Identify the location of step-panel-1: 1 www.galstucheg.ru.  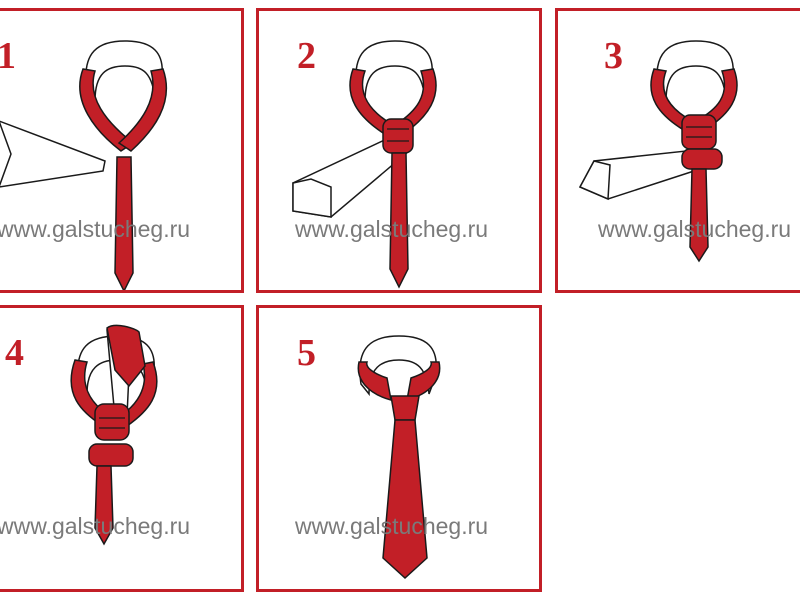
(122, 150).